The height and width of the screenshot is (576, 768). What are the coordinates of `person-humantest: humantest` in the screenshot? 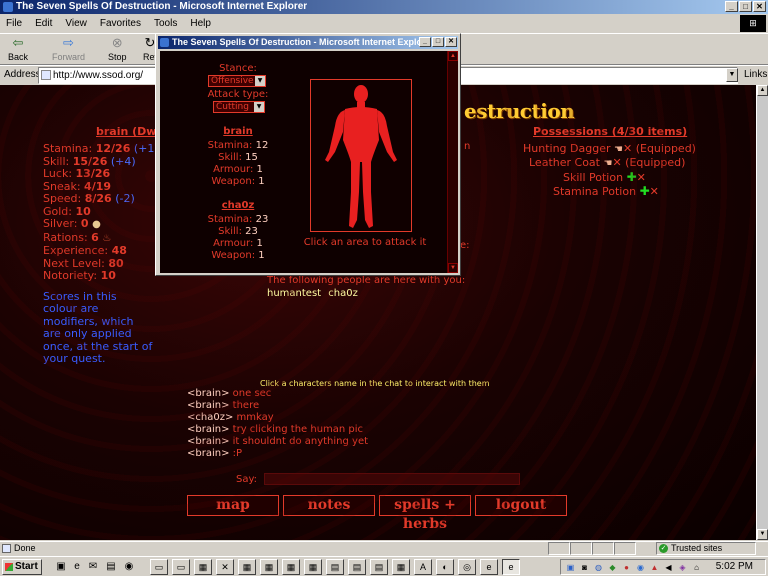 It's located at (294, 293).